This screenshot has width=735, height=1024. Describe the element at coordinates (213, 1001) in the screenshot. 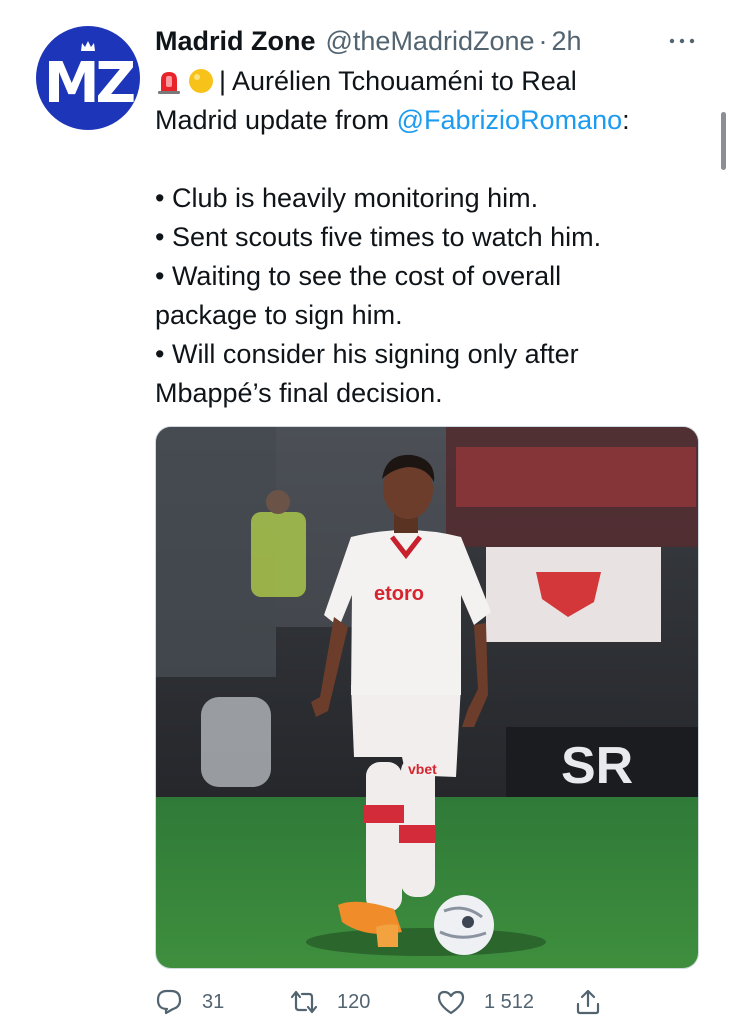

I see `reply-count: 31` at that location.